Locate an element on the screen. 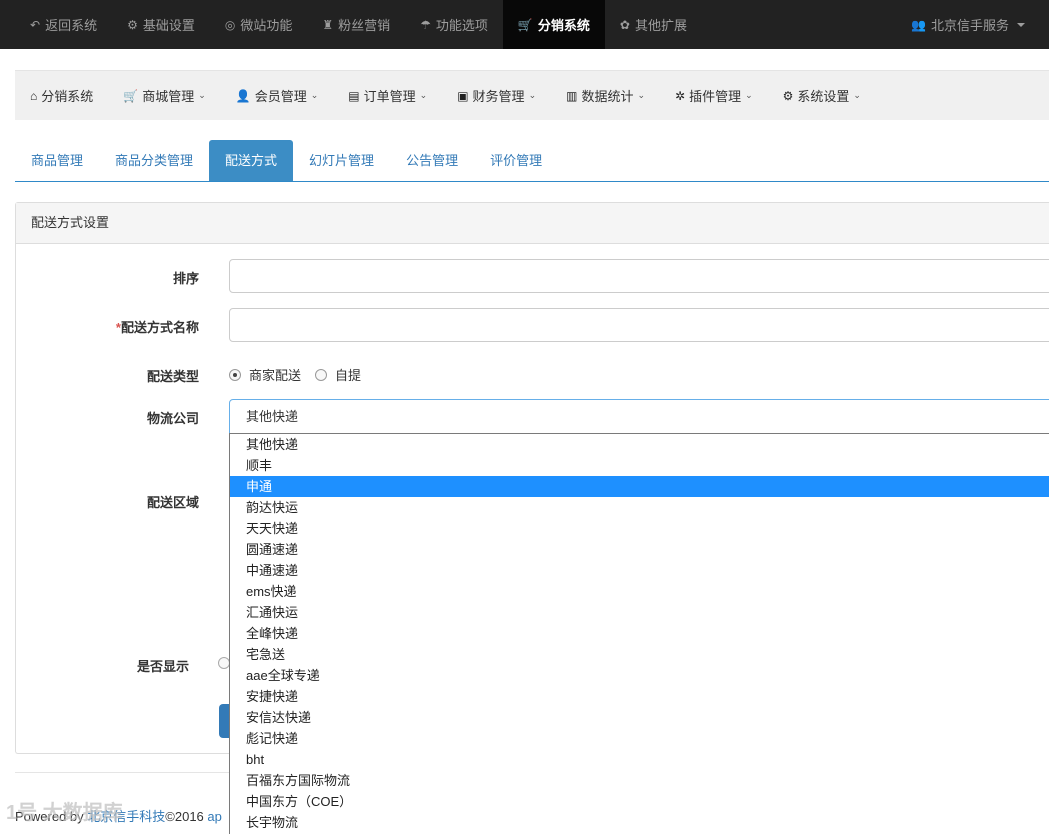 This screenshot has height=834, width=1049. logistics-option: bht is located at coordinates (639, 759).